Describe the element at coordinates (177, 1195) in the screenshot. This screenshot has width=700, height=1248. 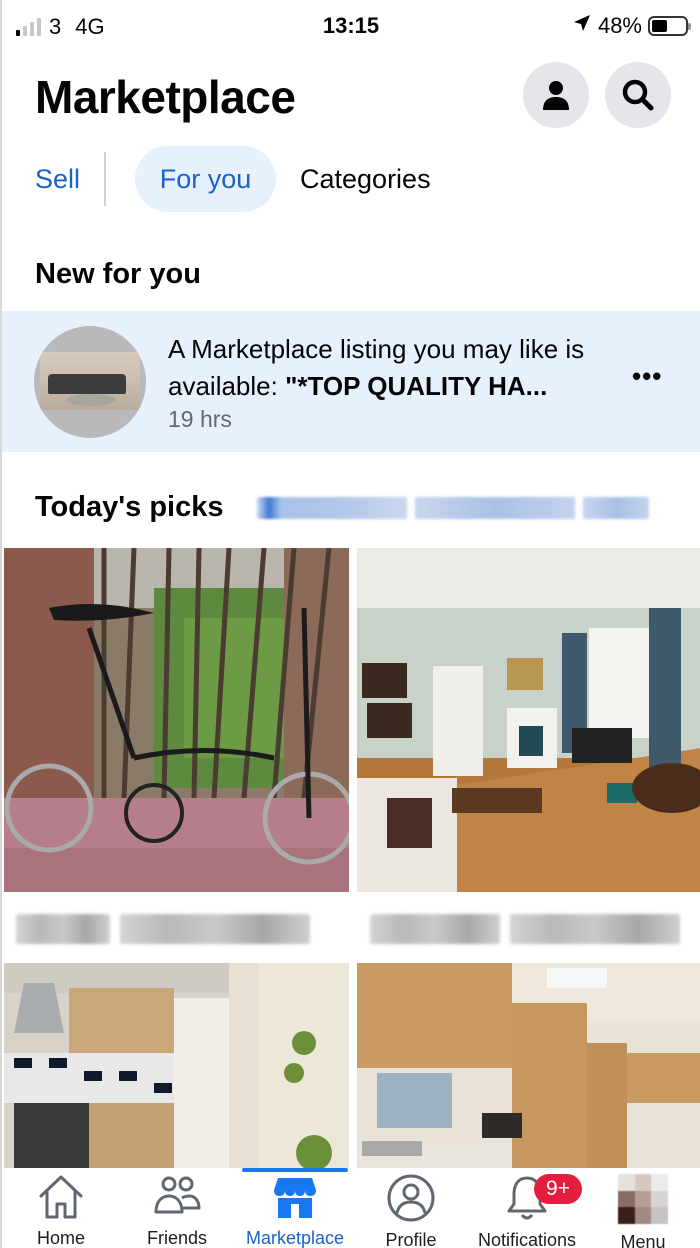
I see `friends-icon` at that location.